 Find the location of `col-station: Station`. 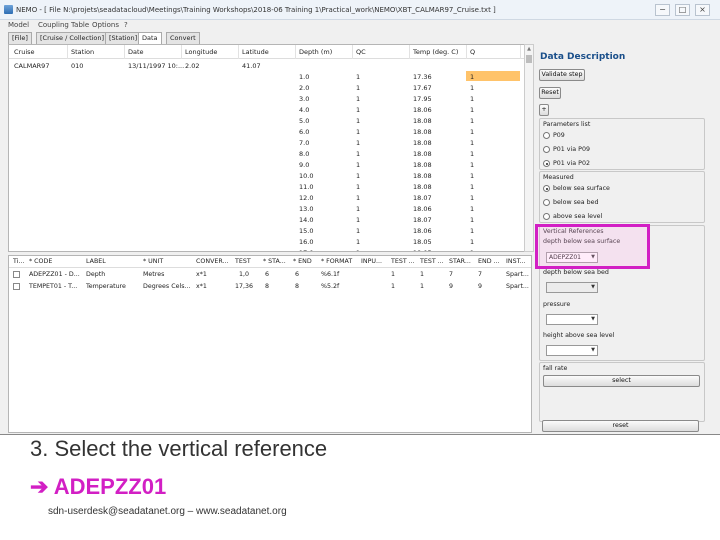

col-station: Station is located at coordinates (82, 52).